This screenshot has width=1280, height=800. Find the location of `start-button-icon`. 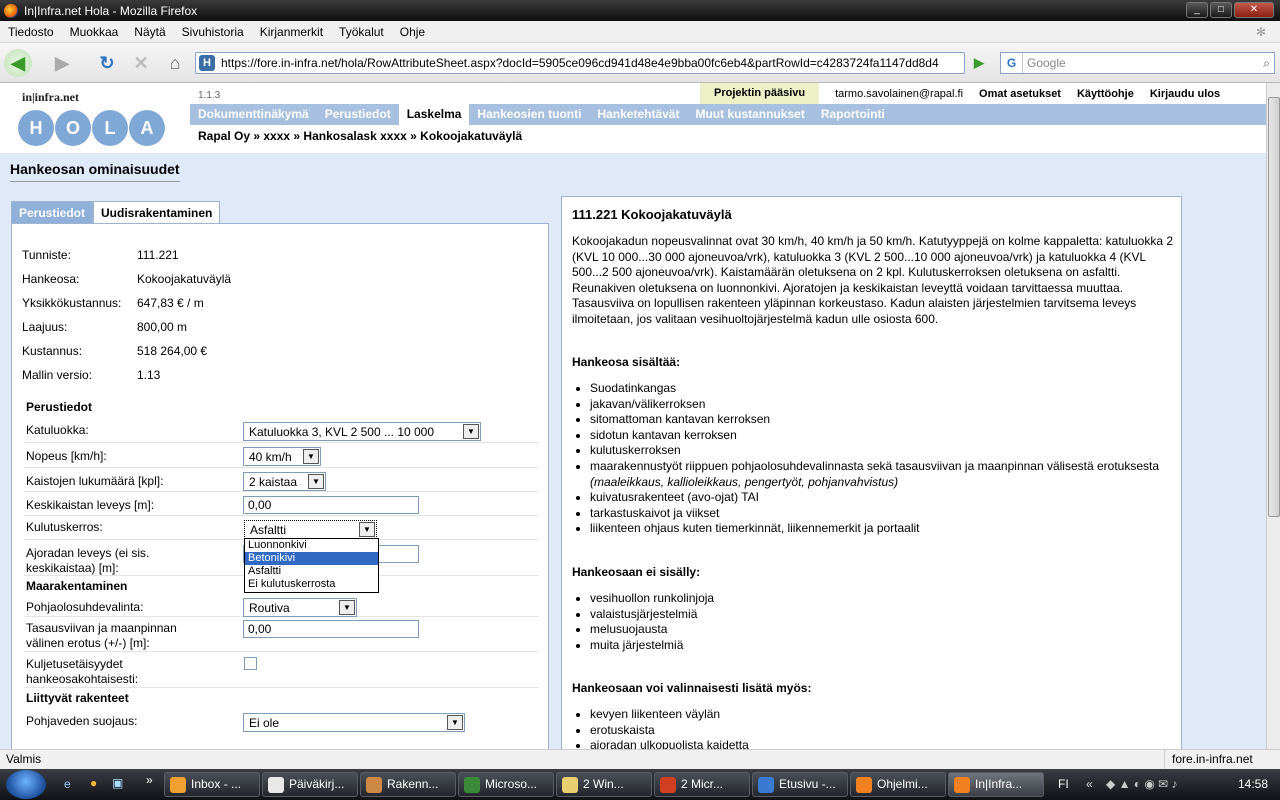

start-button-icon is located at coordinates (26, 784).